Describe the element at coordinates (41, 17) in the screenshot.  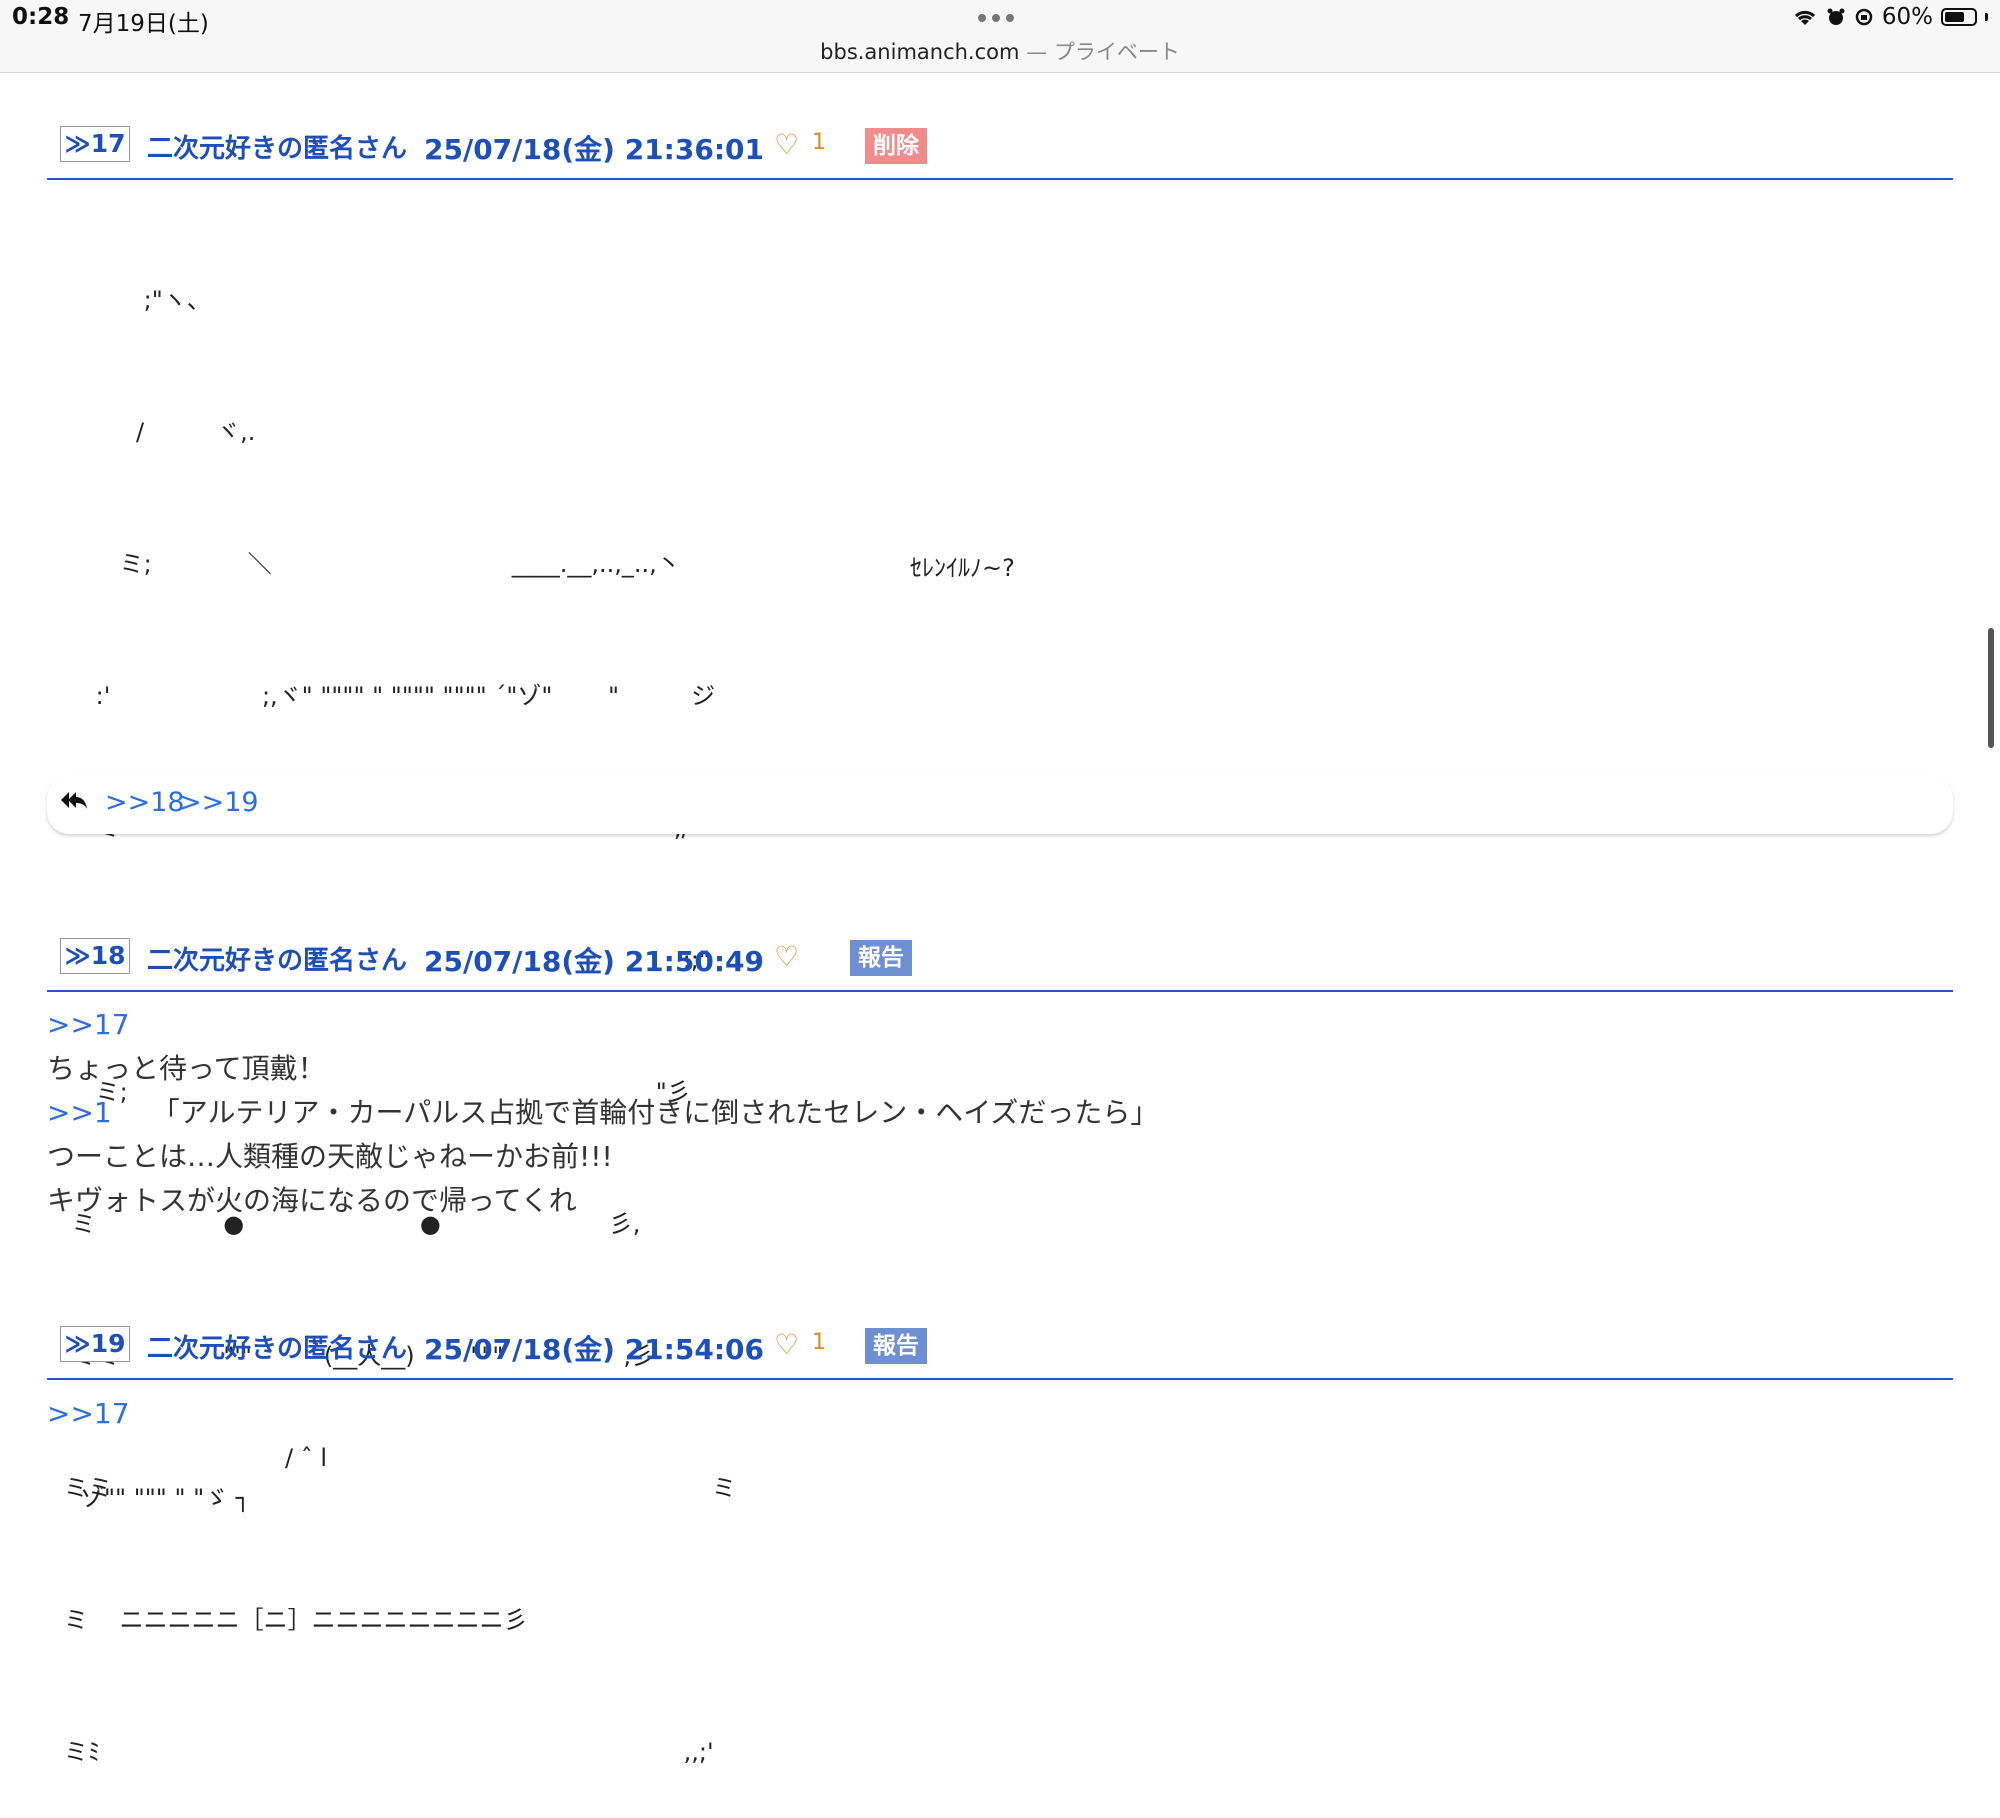
I see `clock: 0:28` at that location.